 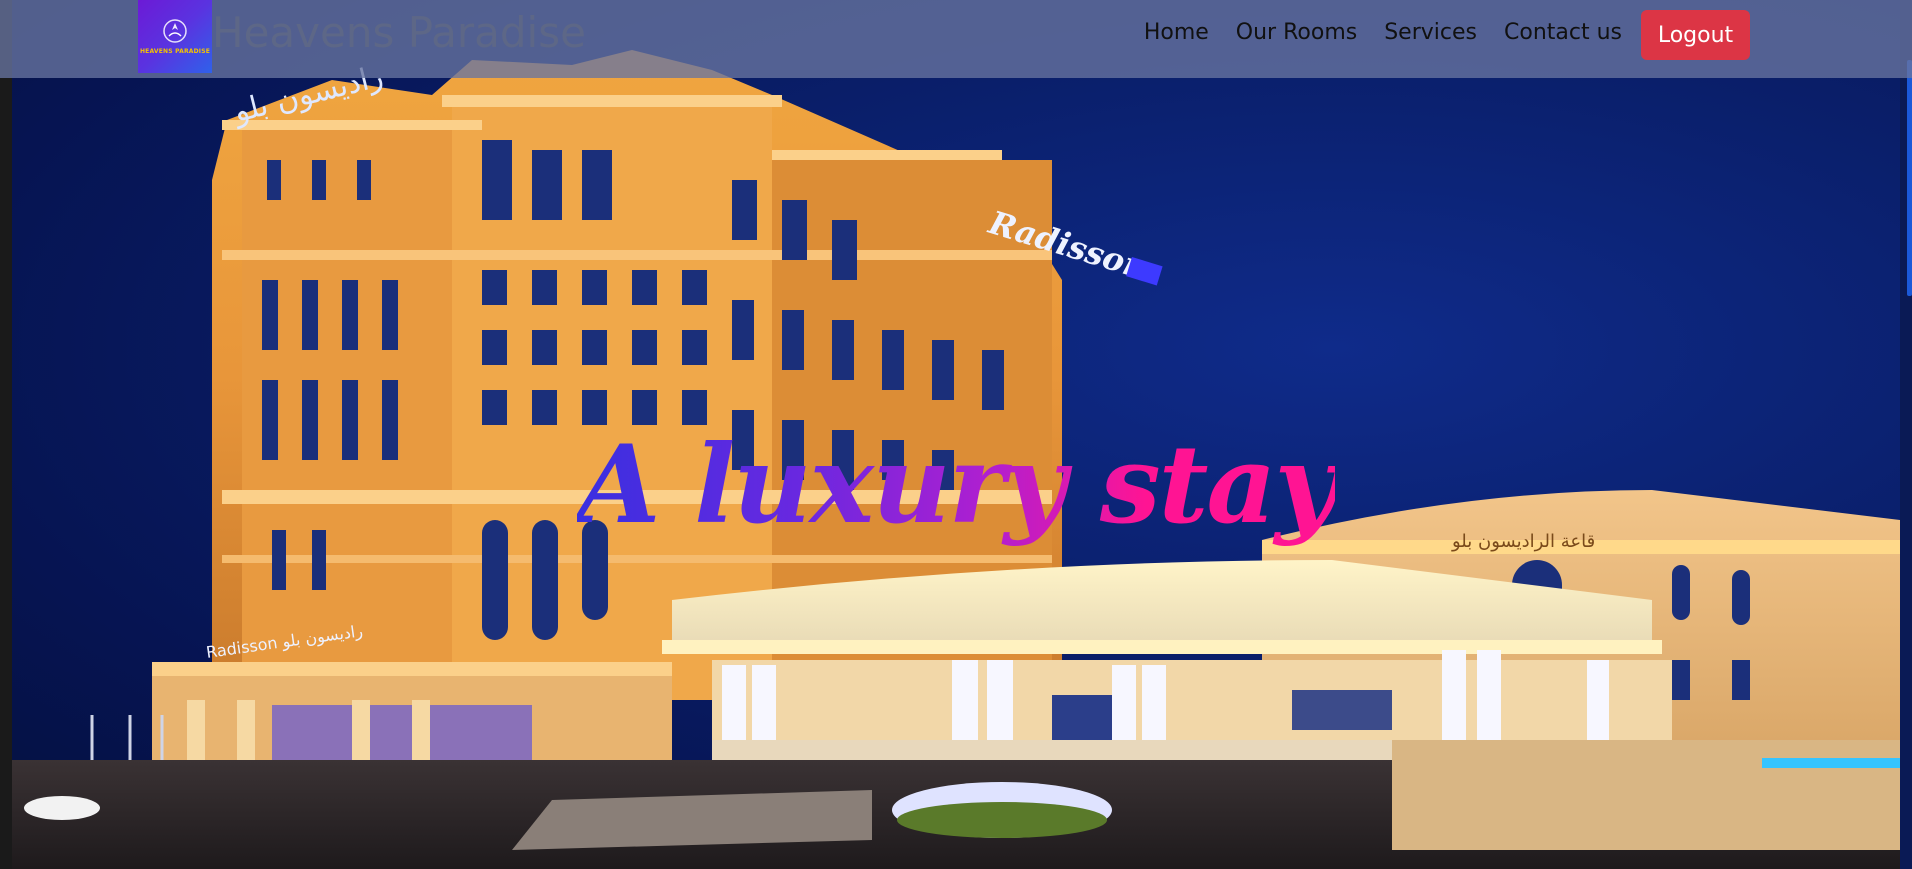 I want to click on hero-title: A luxury stay, so click(x=956, y=485).